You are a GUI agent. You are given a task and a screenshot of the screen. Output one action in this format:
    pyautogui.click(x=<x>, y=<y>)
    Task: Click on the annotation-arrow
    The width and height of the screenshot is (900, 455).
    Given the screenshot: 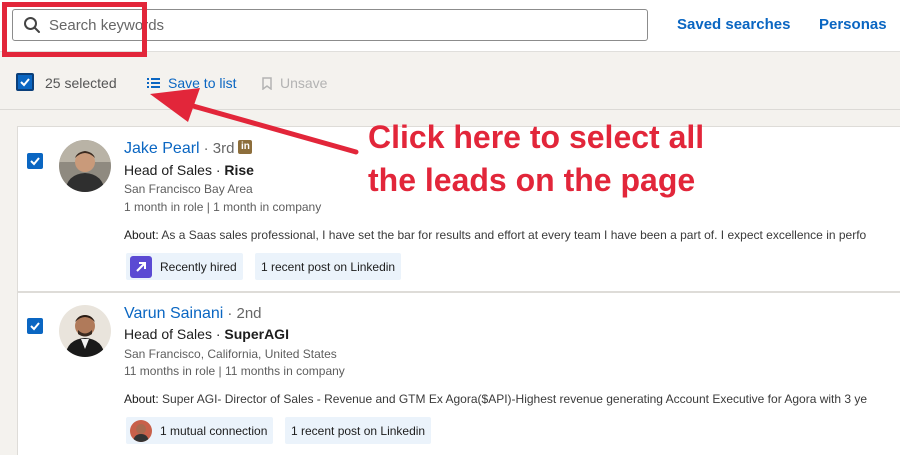 What is the action you would take?
    pyautogui.click(x=254, y=121)
    